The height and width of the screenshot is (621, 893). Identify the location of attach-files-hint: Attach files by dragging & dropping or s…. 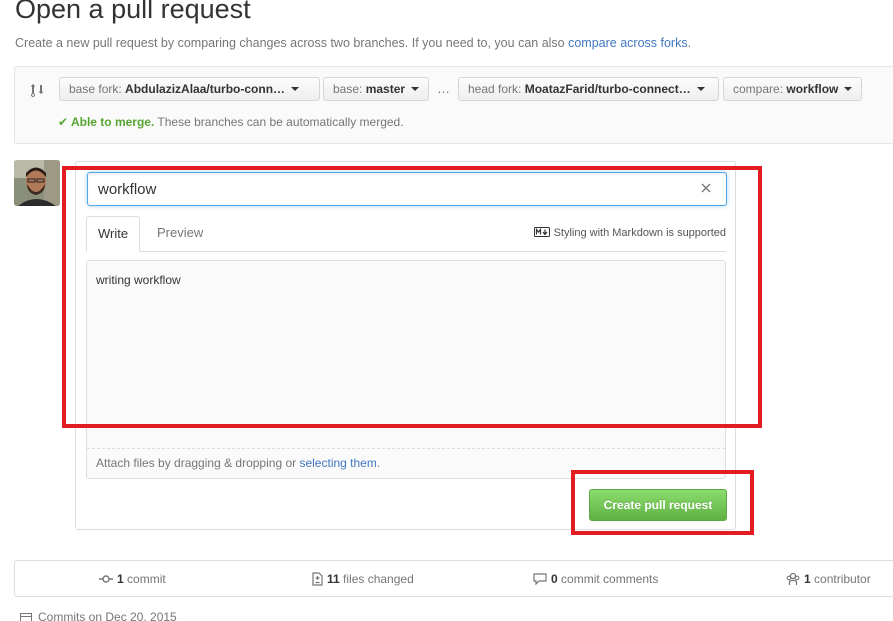
(238, 463).